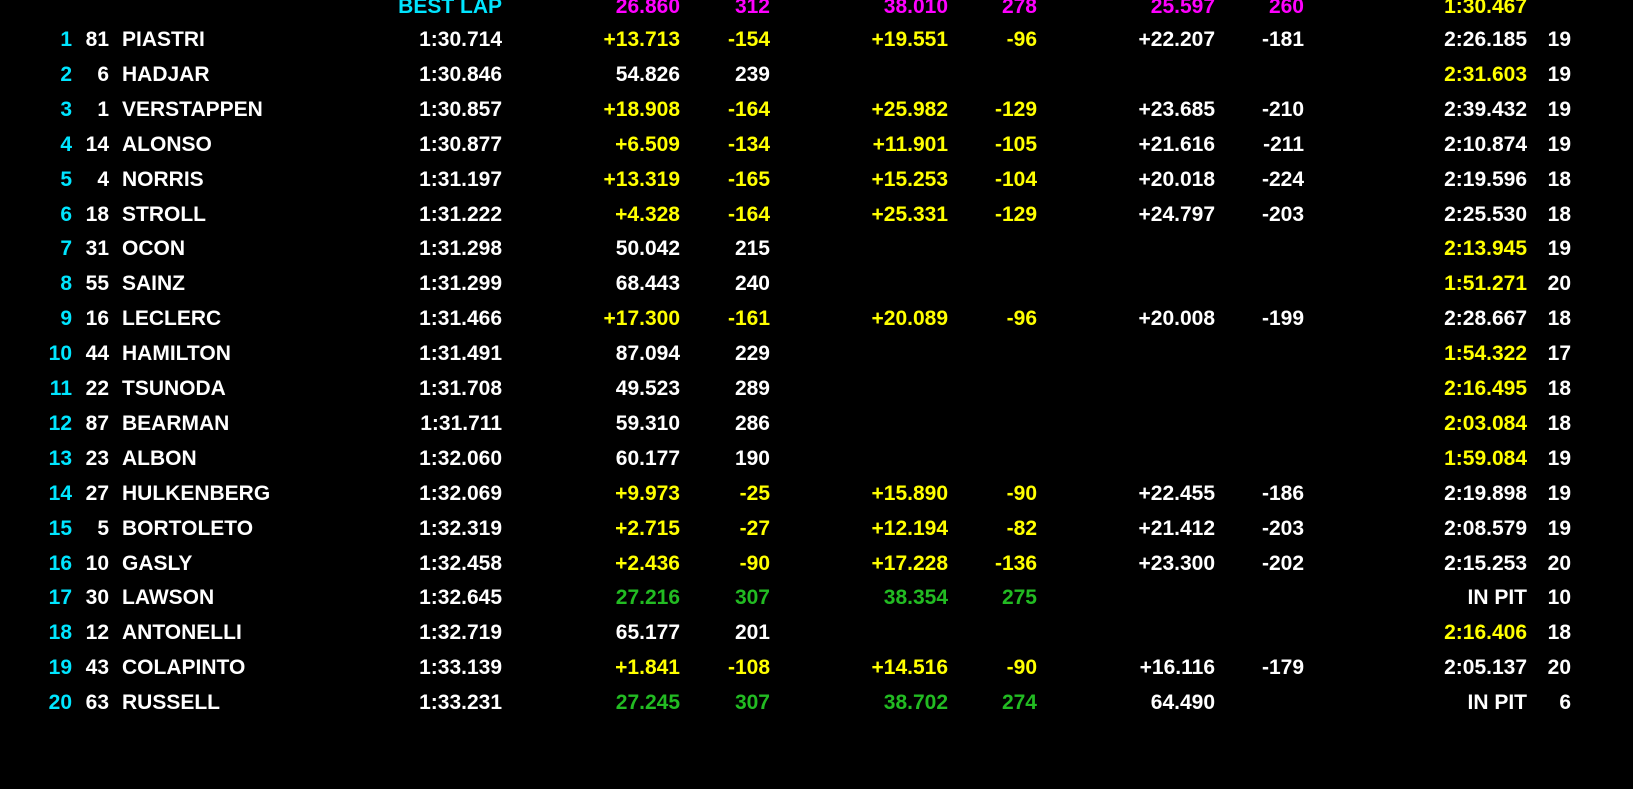 This screenshot has height=789, width=1633. Describe the element at coordinates (647, 703) in the screenshot. I see `sector-1-time: 27.245` at that location.